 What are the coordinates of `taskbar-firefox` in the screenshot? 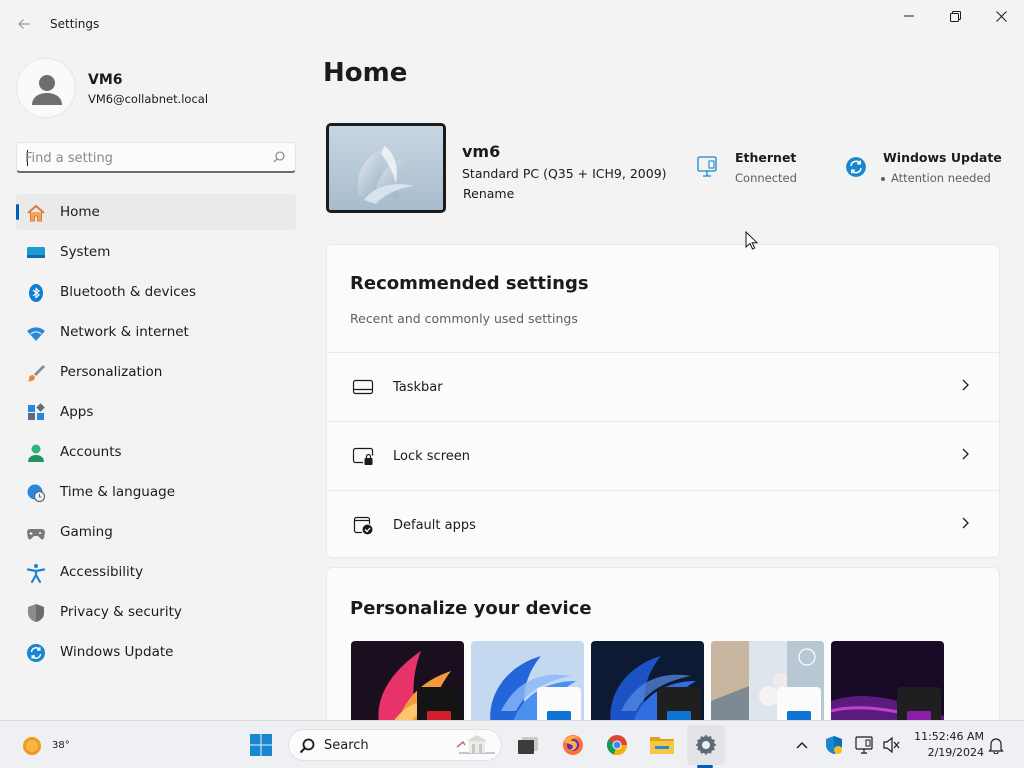 It's located at (573, 745).